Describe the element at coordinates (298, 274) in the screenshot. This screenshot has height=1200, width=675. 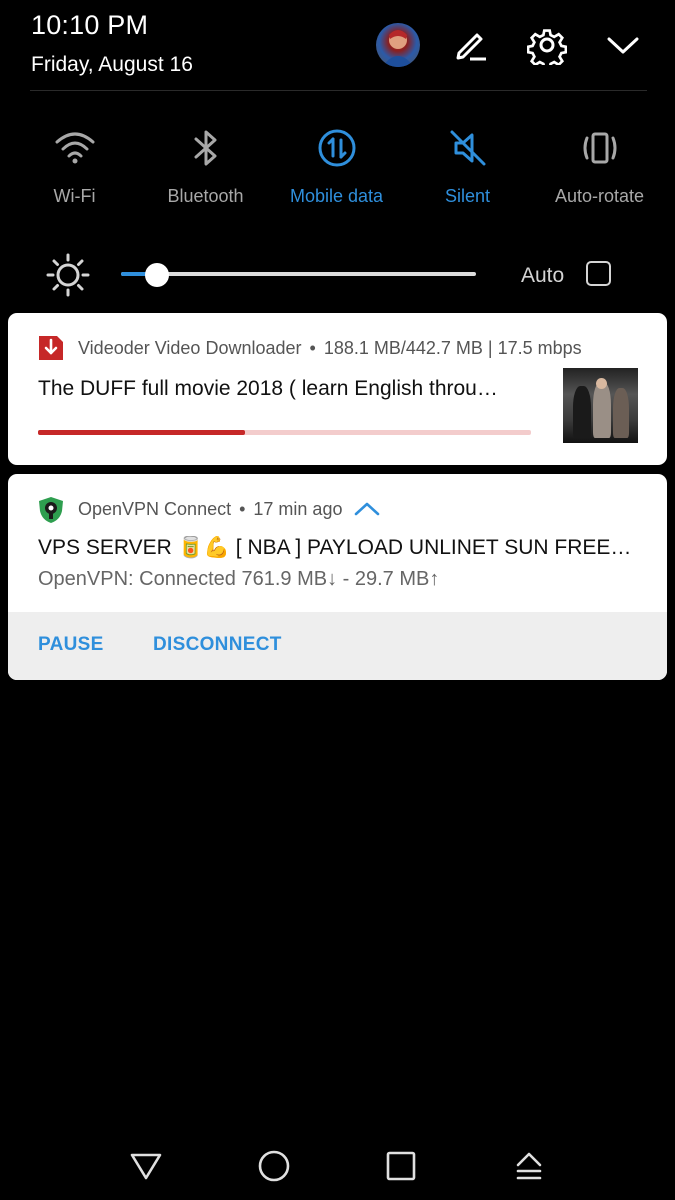
I see `brightness-slider-track` at that location.